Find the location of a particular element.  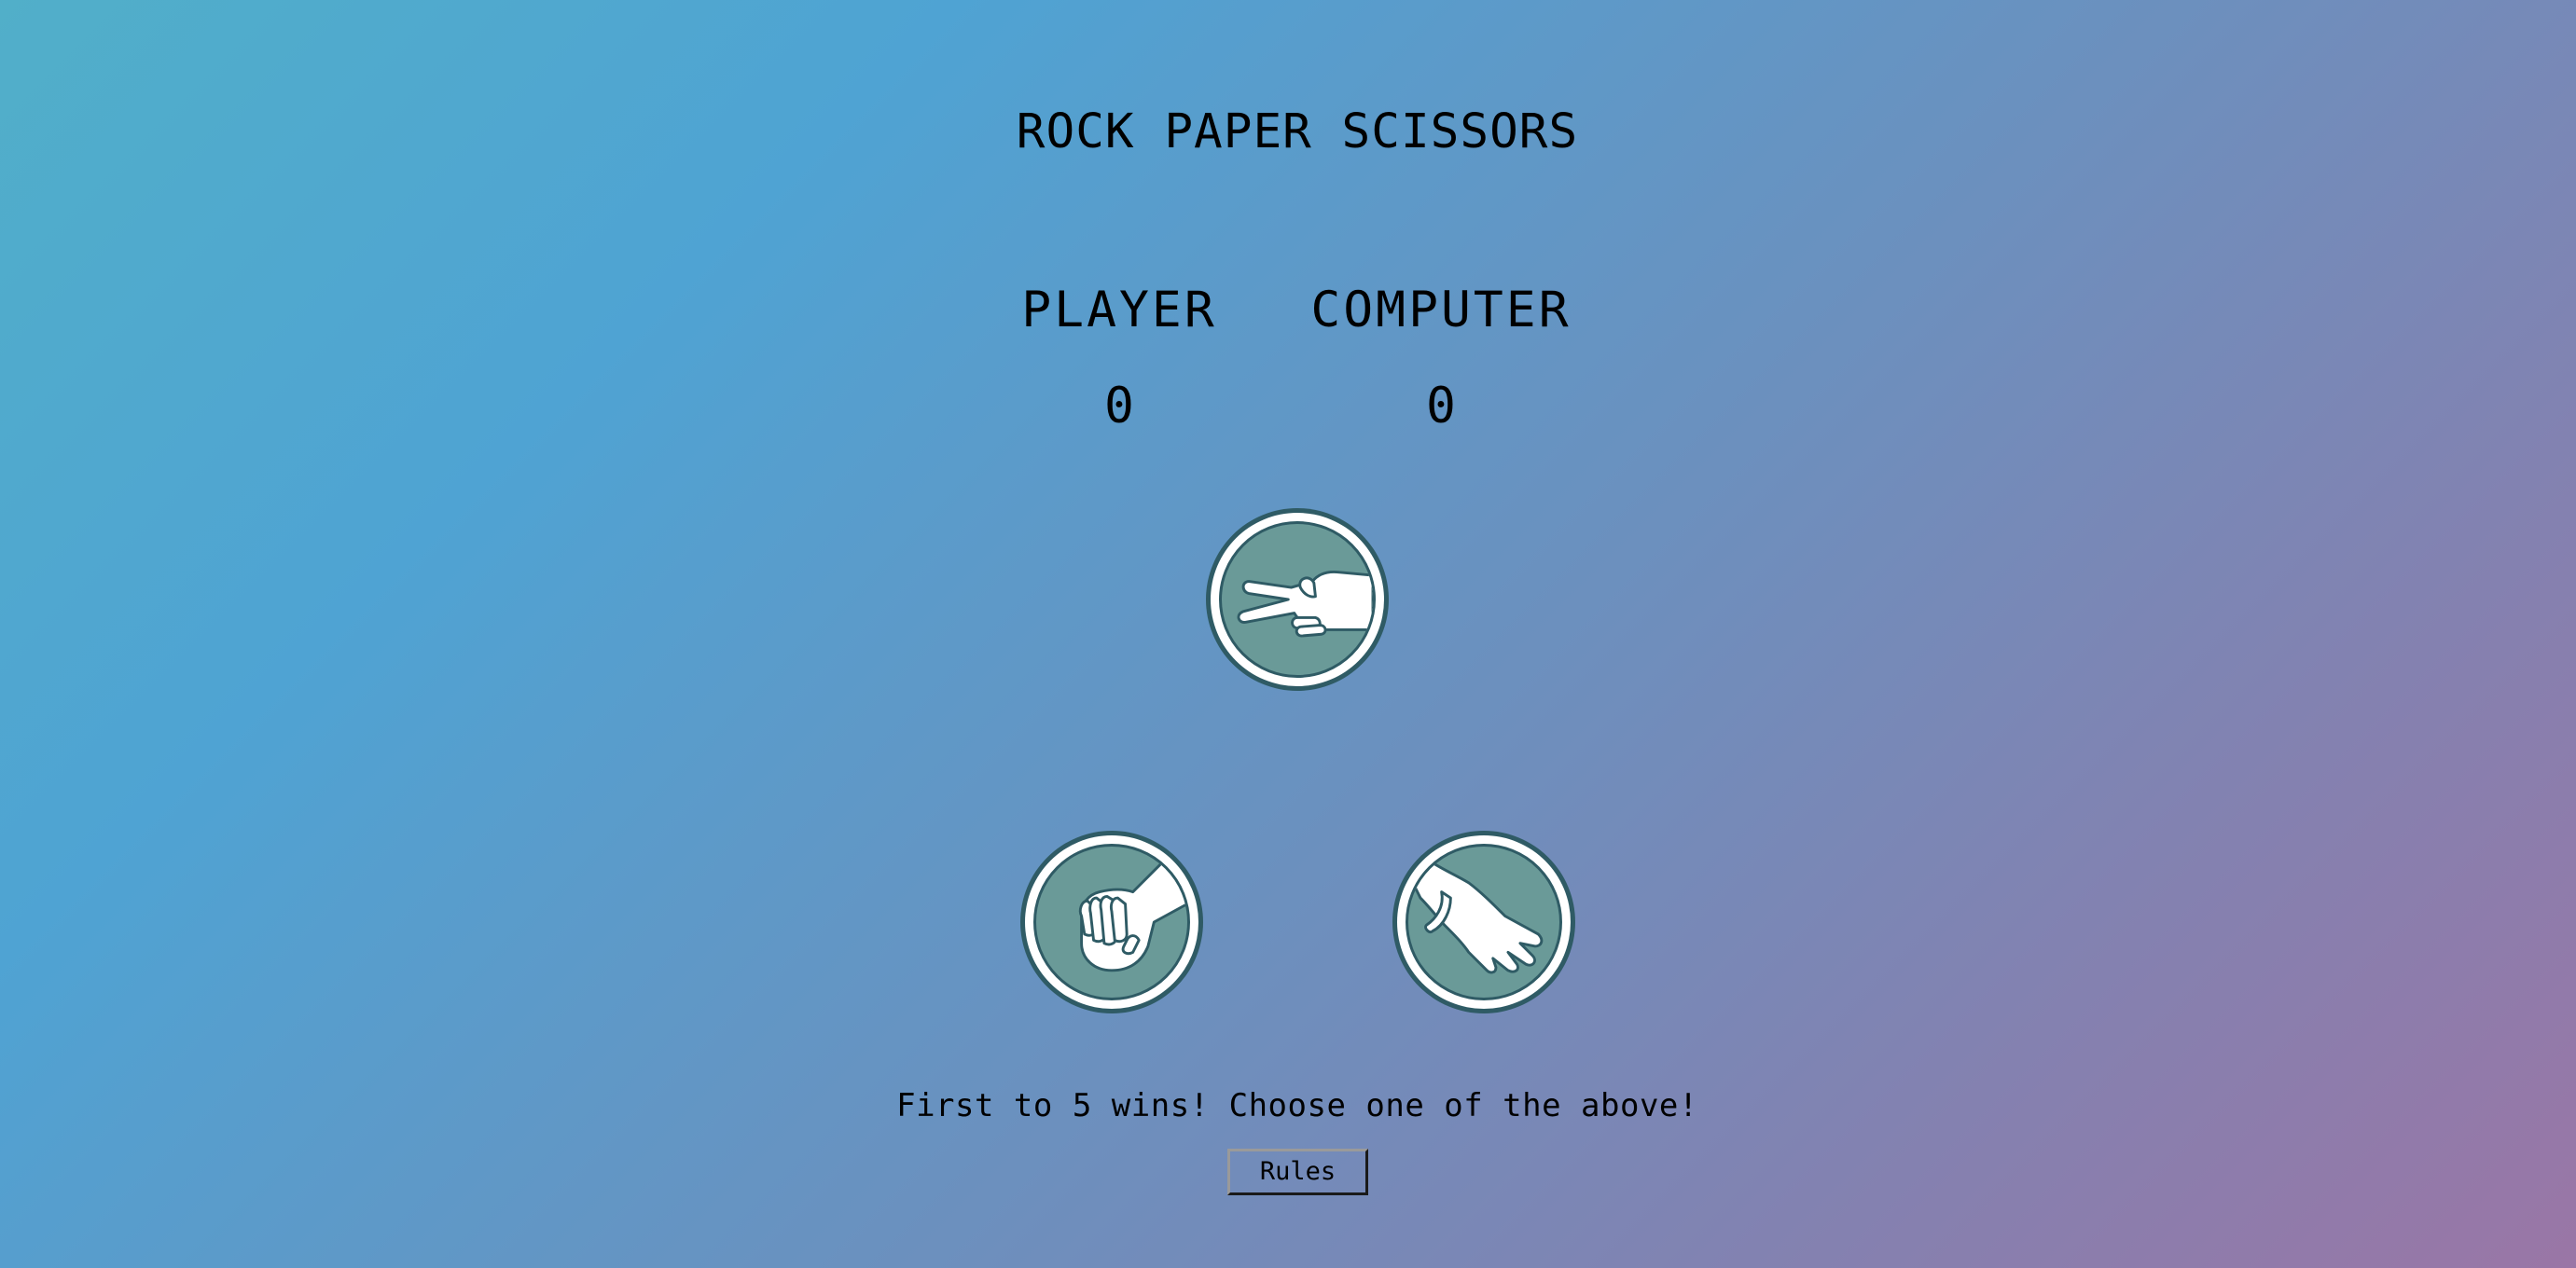

player-score: 0 is located at coordinates (1119, 406).